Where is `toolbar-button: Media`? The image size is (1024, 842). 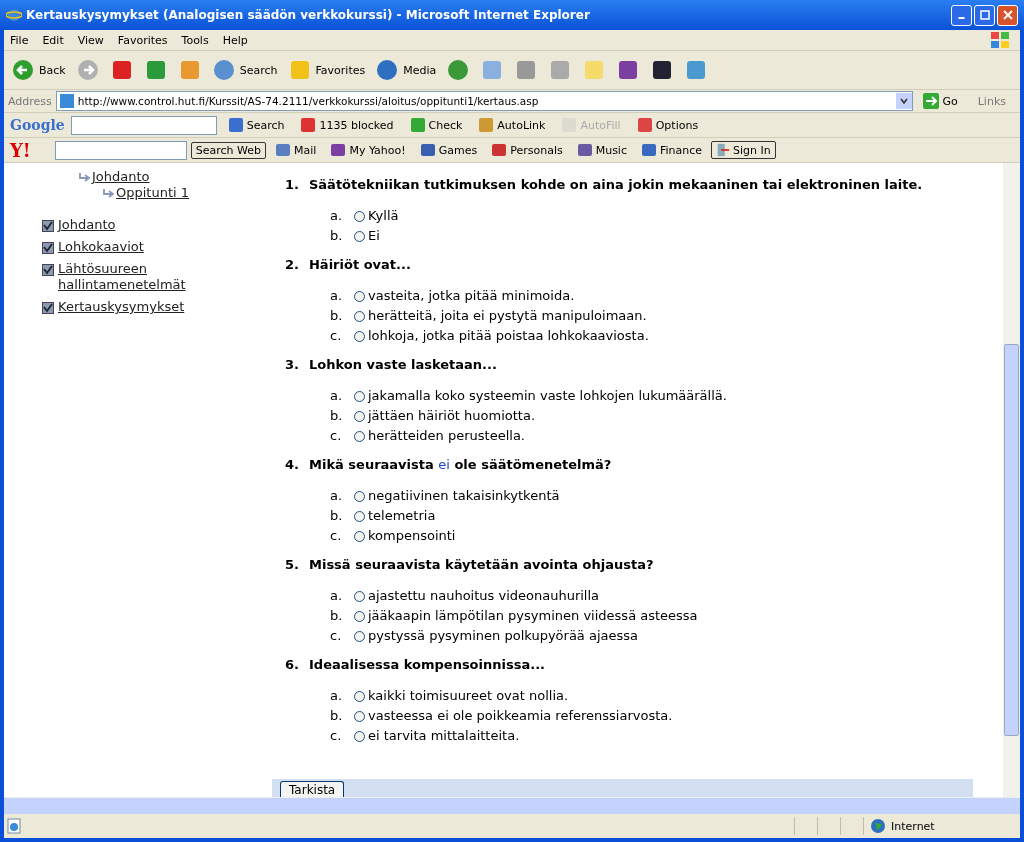
toolbar-button: Media is located at coordinates (406, 70).